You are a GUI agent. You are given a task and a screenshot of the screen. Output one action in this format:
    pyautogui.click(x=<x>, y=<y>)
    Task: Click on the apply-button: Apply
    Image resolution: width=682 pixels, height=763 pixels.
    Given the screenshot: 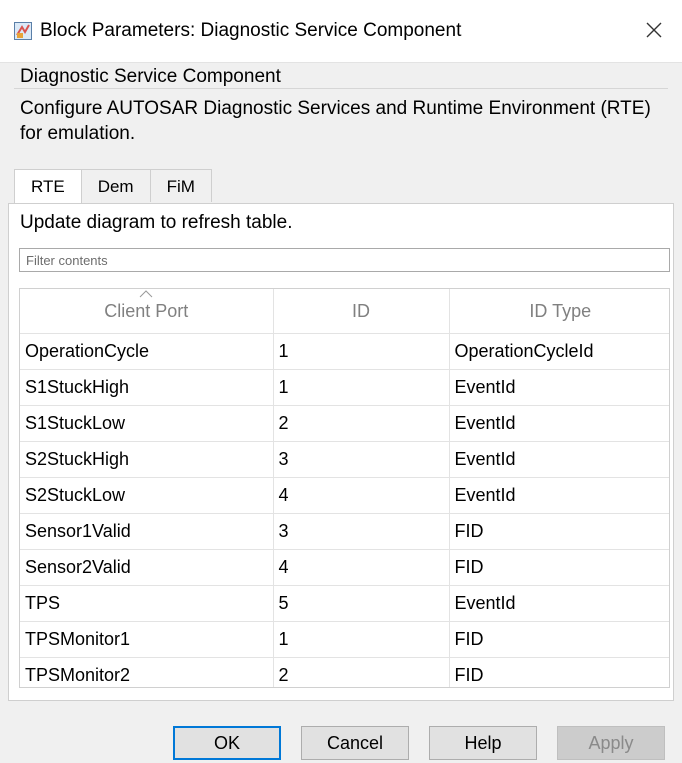 What is the action you would take?
    pyautogui.click(x=611, y=743)
    